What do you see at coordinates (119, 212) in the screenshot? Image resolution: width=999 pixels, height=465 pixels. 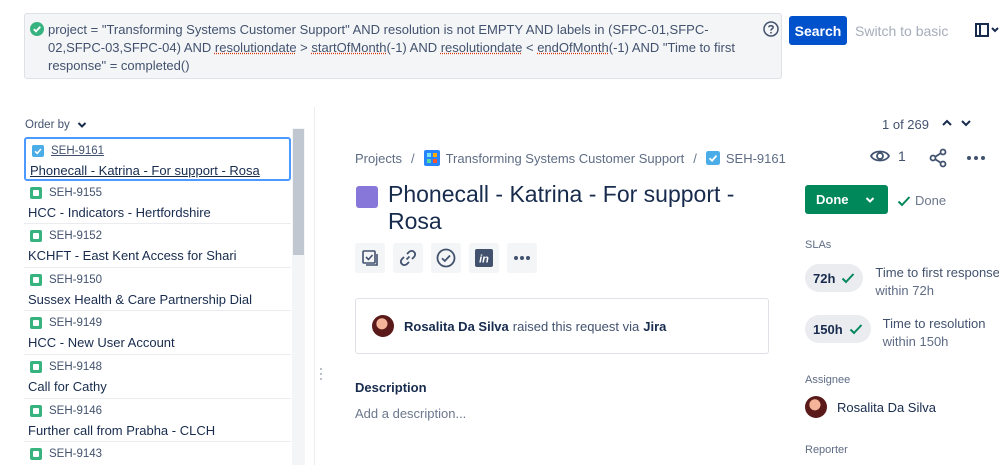 I see `issue-summary: HCC - Indicators - Hertfordshire` at bounding box center [119, 212].